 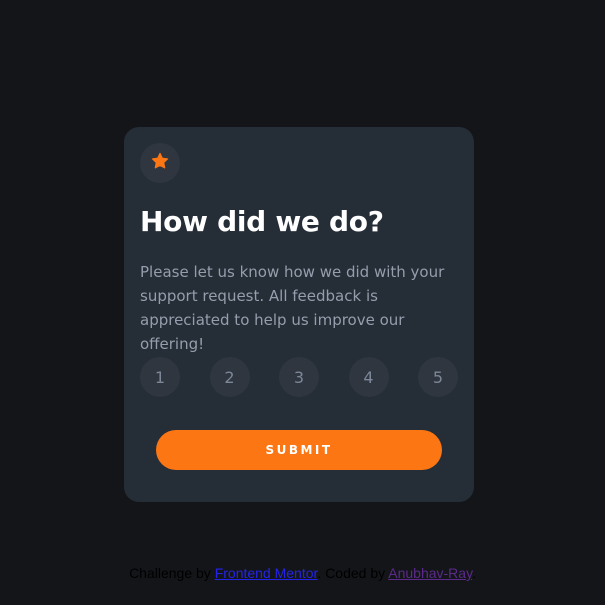 I want to click on frontend-mentor-link: Frontend Mentor, so click(x=266, y=573).